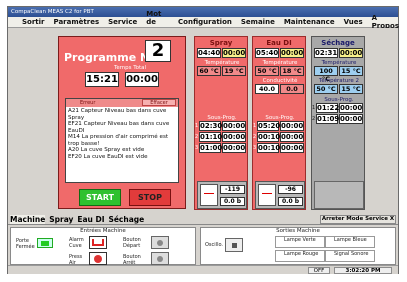 The width and height of the screenshot is (407, 282). I want to click on eaudi-cond-actual: 0.0, so click(292, 89).